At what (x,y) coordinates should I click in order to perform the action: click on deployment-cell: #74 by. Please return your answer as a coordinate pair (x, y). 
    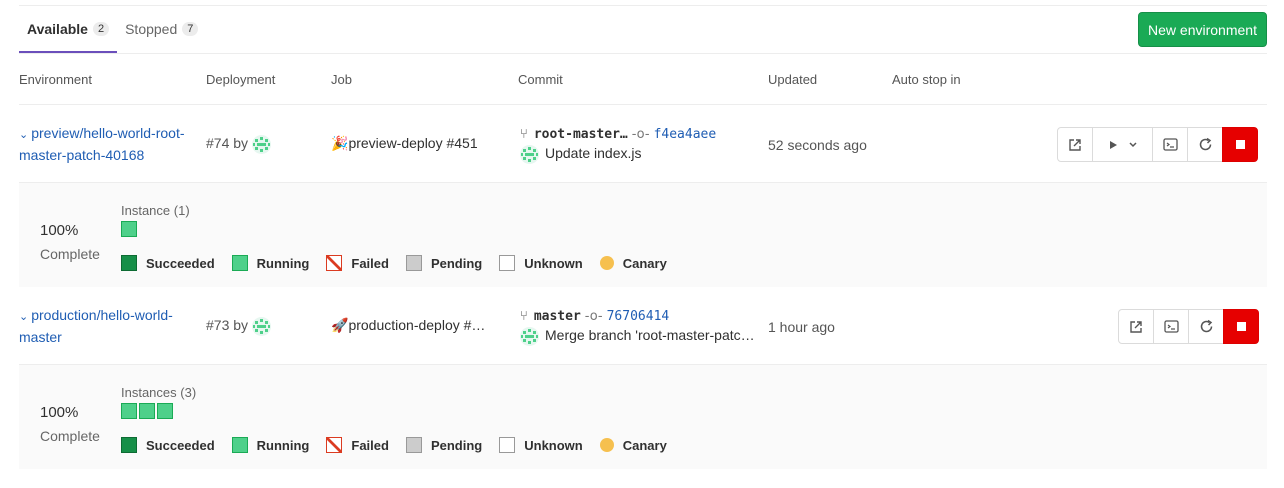
    Looking at the image, I should click on (238, 144).